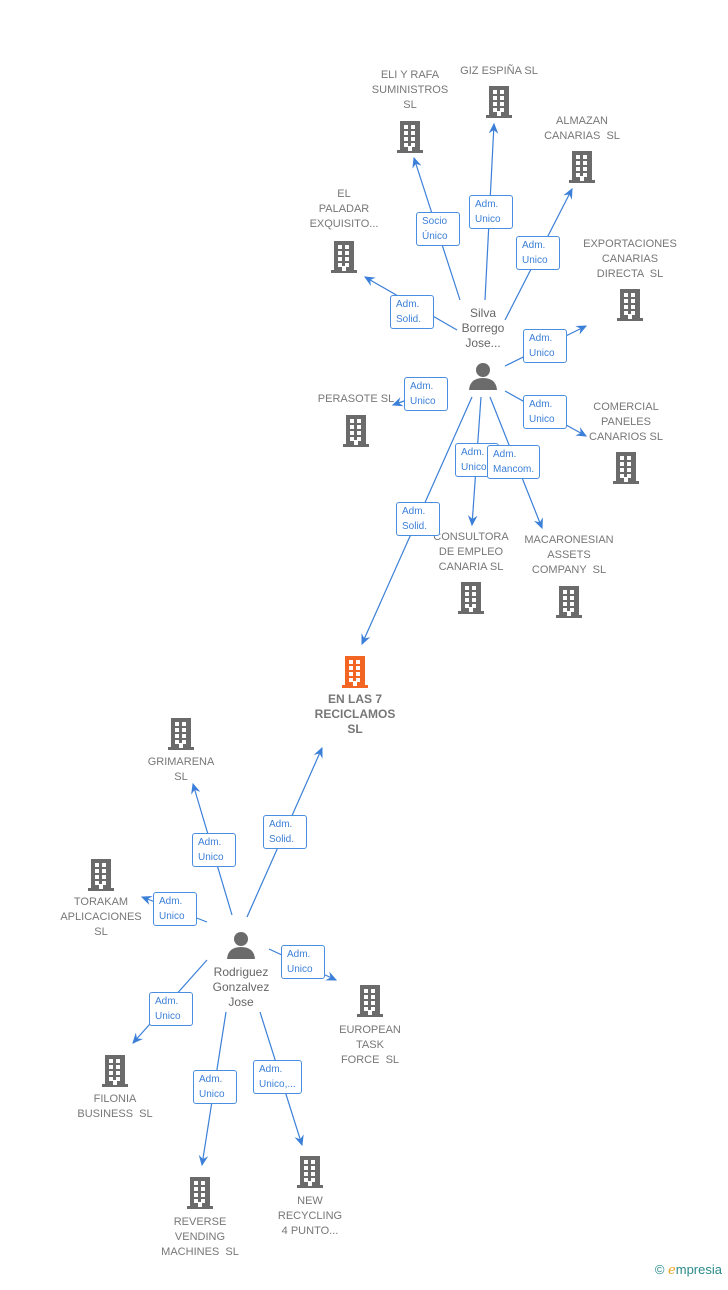 The width and height of the screenshot is (728, 1290). I want to click on brand-name: mpresia, so click(698, 1269).